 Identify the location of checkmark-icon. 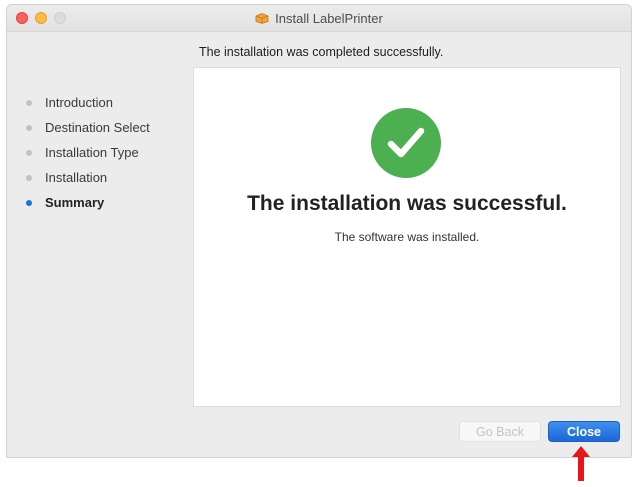
(406, 143).